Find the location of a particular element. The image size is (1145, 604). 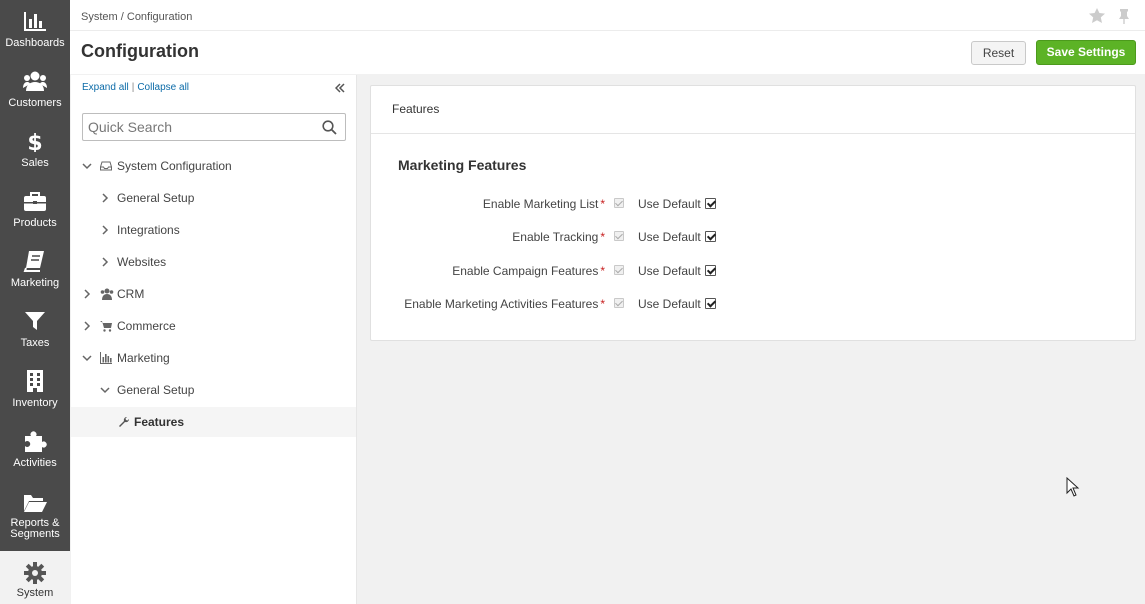

nav-item-dashboards: Dashboards is located at coordinates (35, 30).